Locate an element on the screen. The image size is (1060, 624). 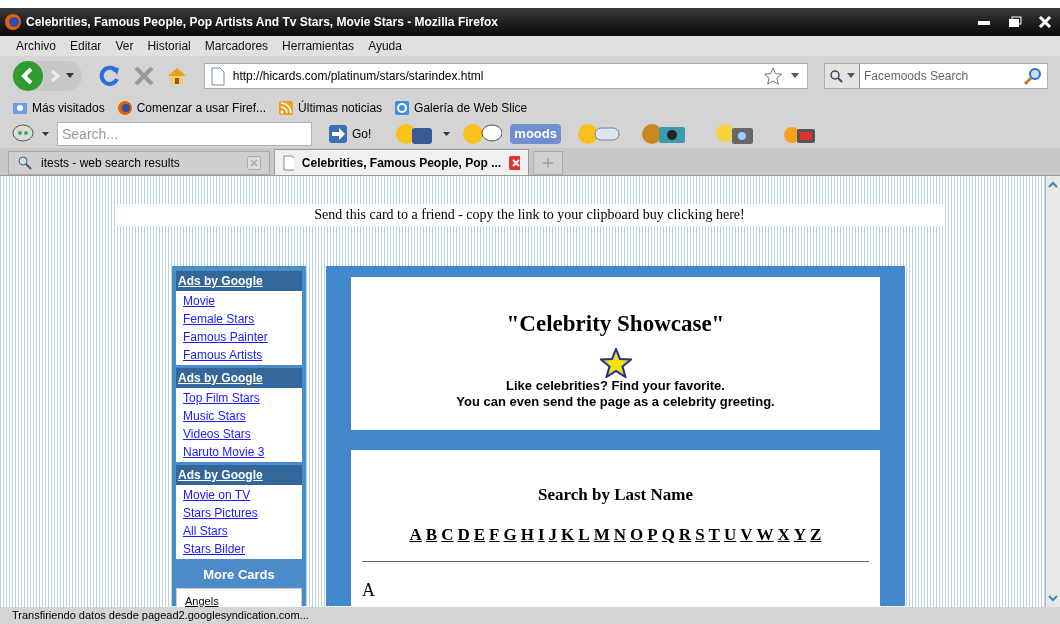
back-icon is located at coordinates (28, 76).